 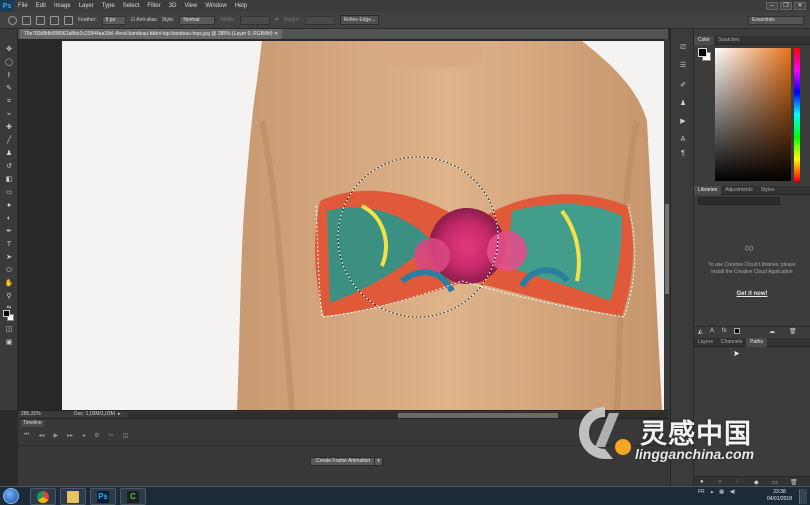 I want to click on add-color-icon, so click(x=737, y=331).